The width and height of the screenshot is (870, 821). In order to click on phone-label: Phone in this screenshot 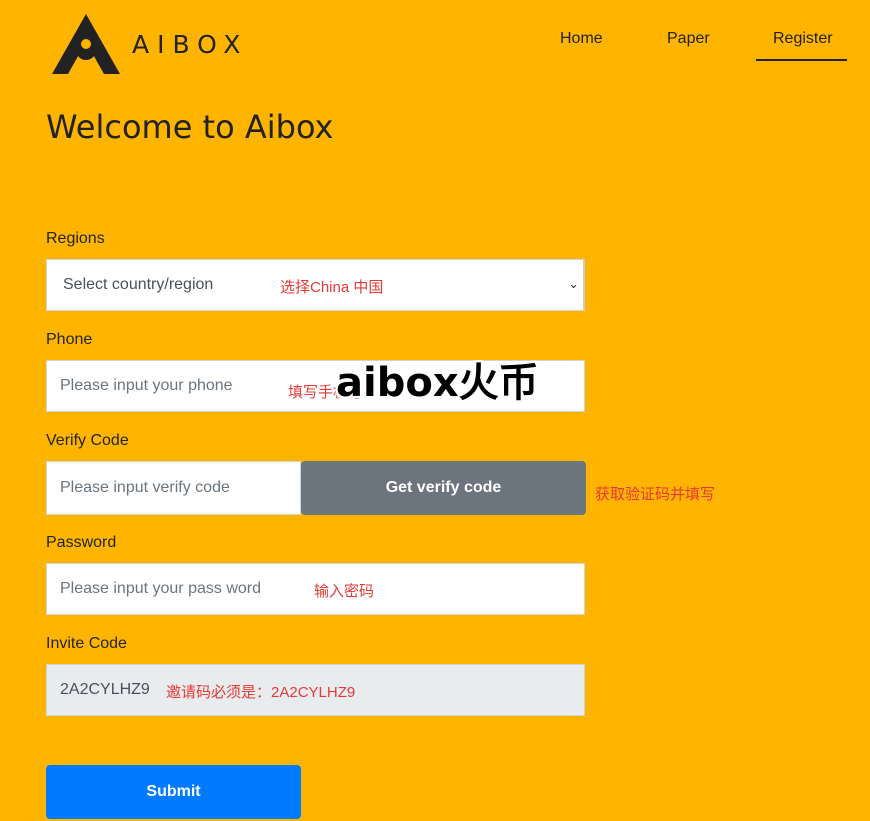, I will do `click(69, 339)`.